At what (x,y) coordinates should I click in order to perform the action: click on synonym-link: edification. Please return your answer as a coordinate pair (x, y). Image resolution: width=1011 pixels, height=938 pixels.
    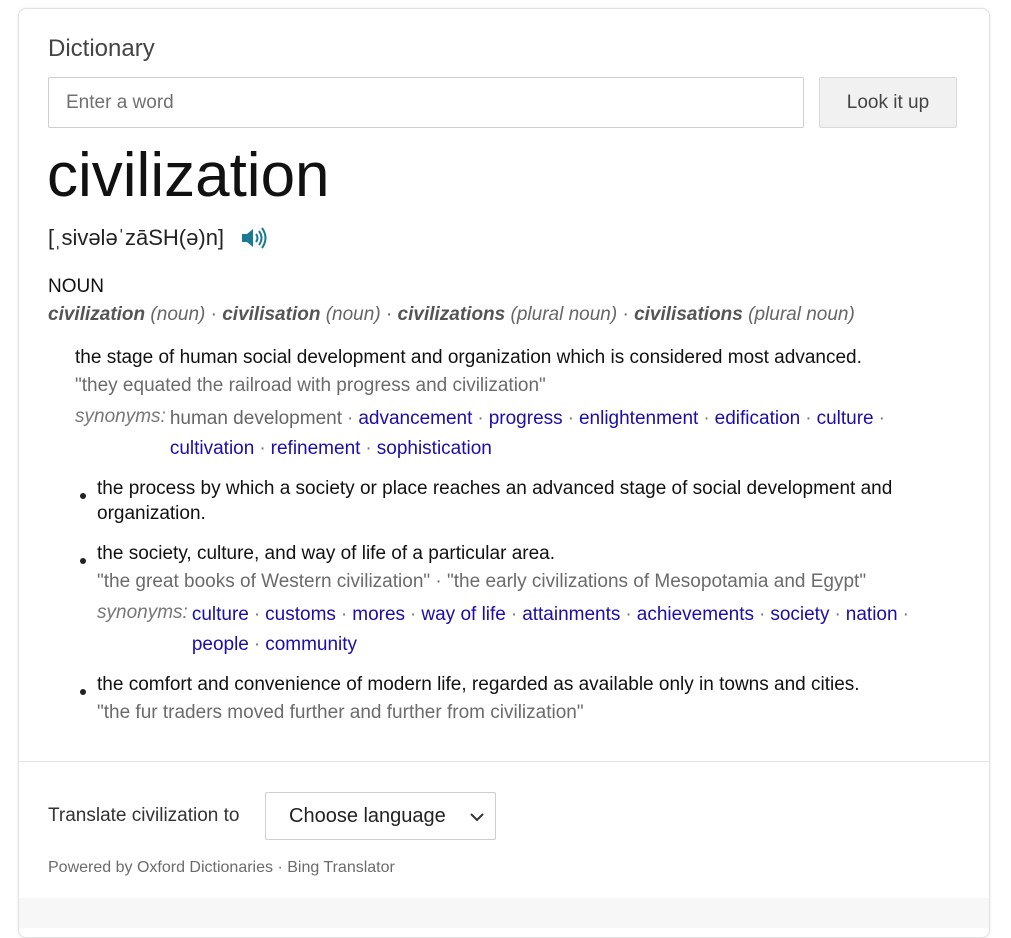
    Looking at the image, I should click on (758, 418).